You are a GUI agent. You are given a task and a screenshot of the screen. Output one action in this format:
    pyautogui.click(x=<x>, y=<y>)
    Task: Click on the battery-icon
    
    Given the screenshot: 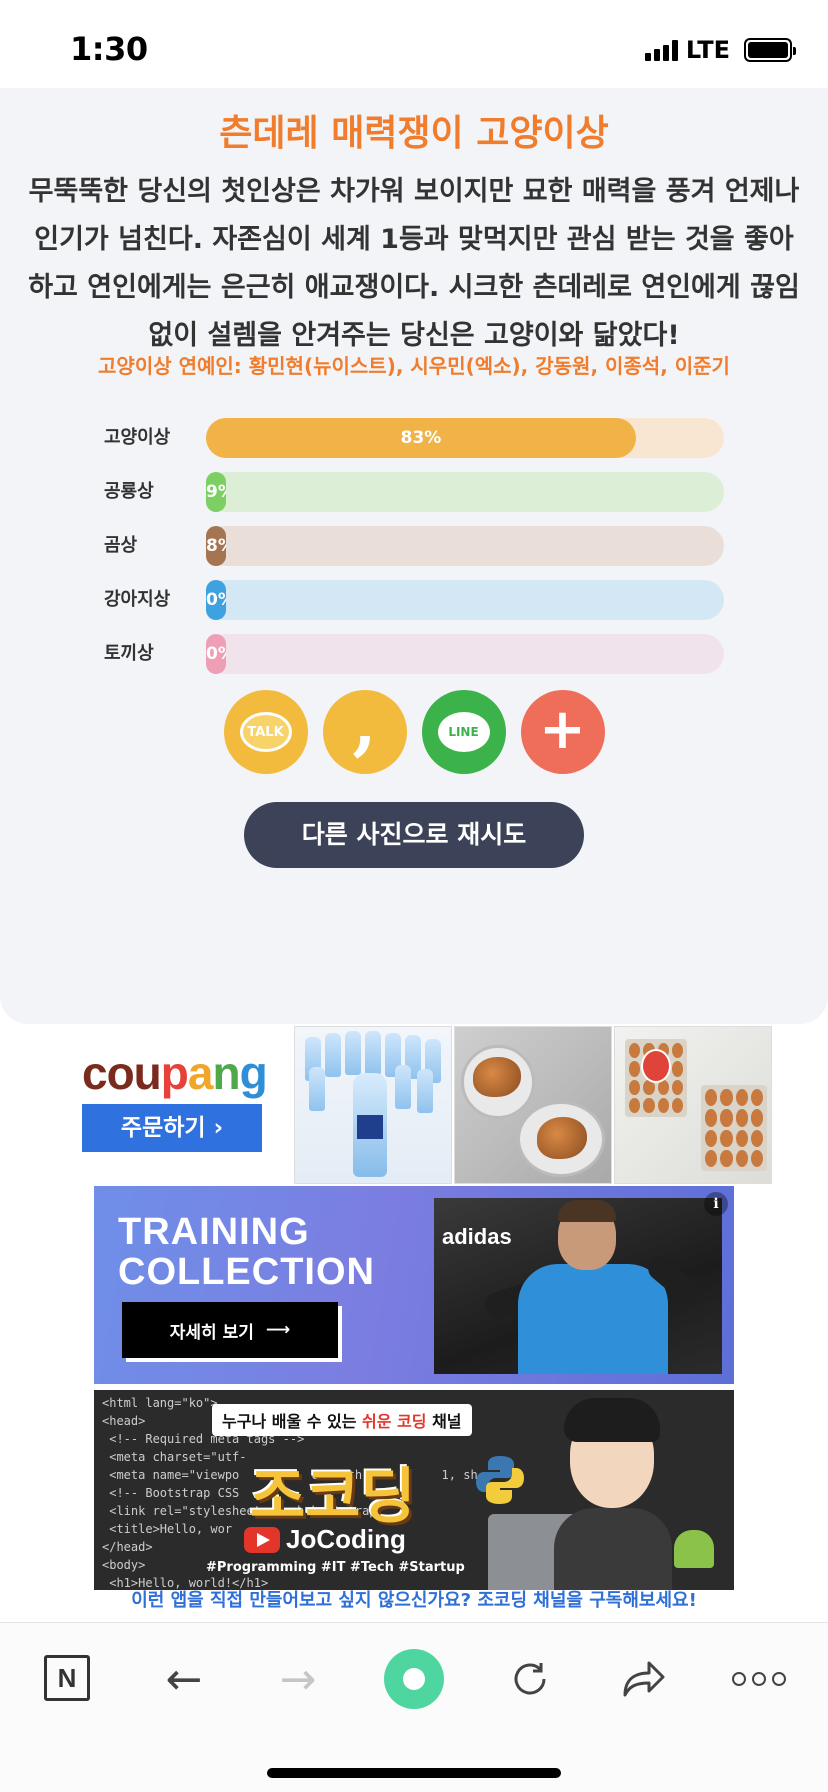 What is the action you would take?
    pyautogui.click(x=770, y=50)
    